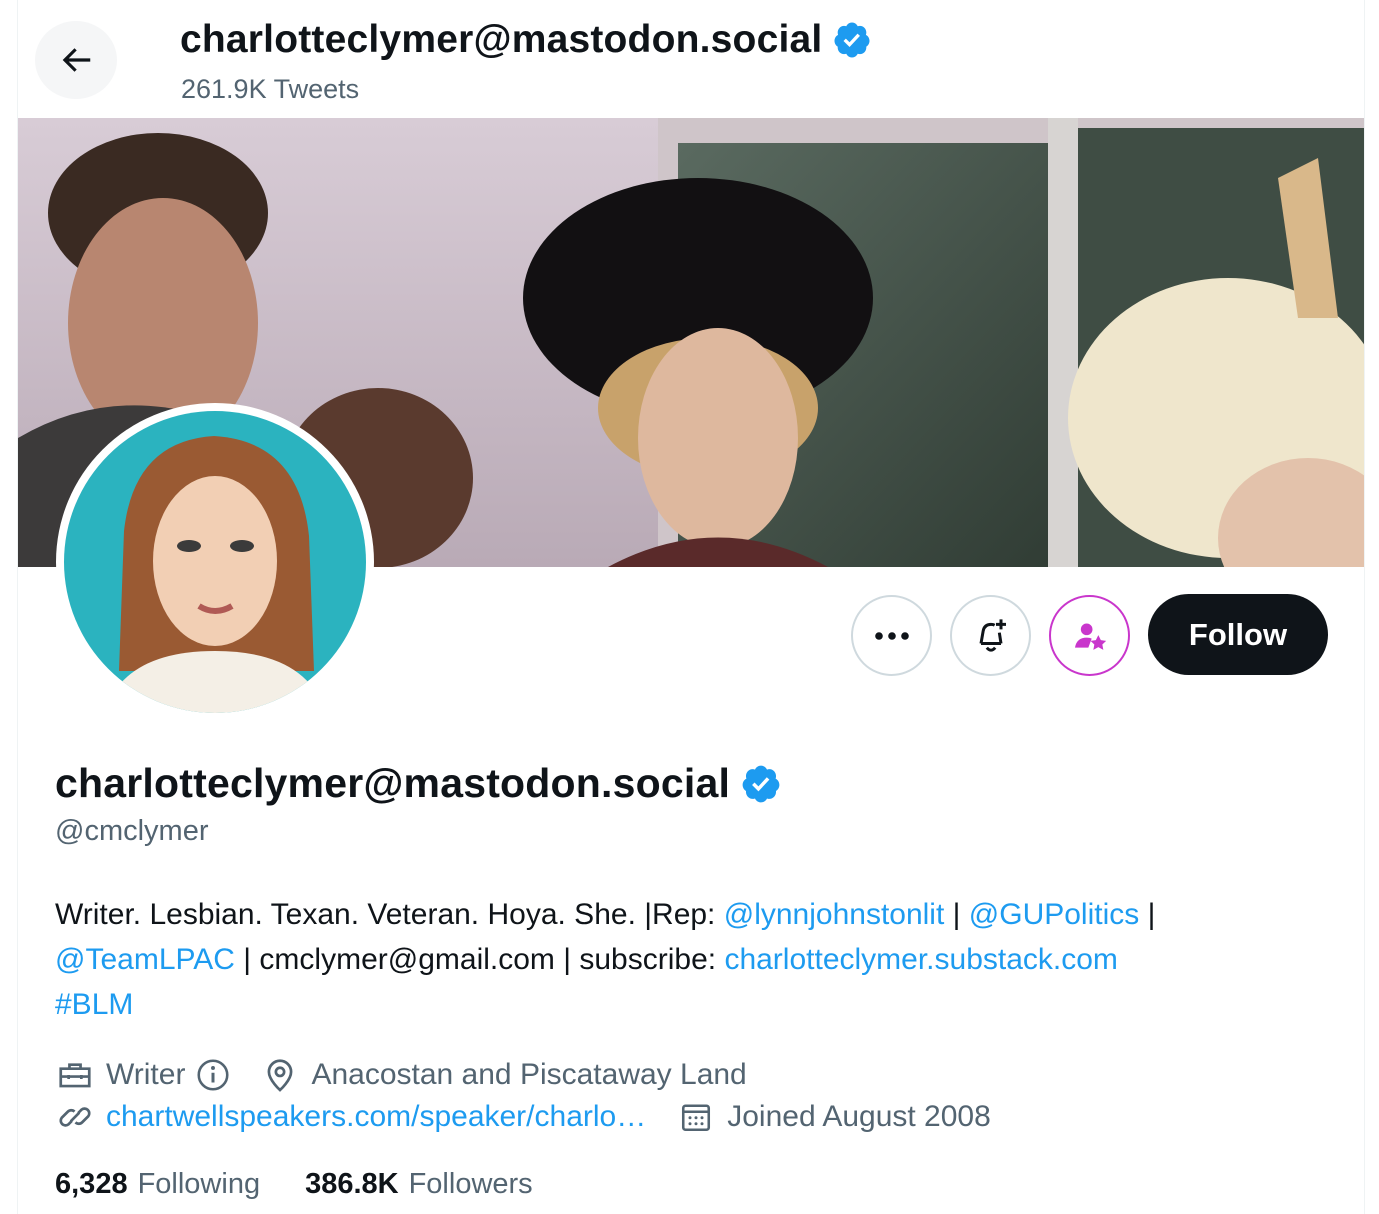 This screenshot has height=1214, width=1379. Describe the element at coordinates (146, 1074) in the screenshot. I see `profession-category: Writer` at that location.